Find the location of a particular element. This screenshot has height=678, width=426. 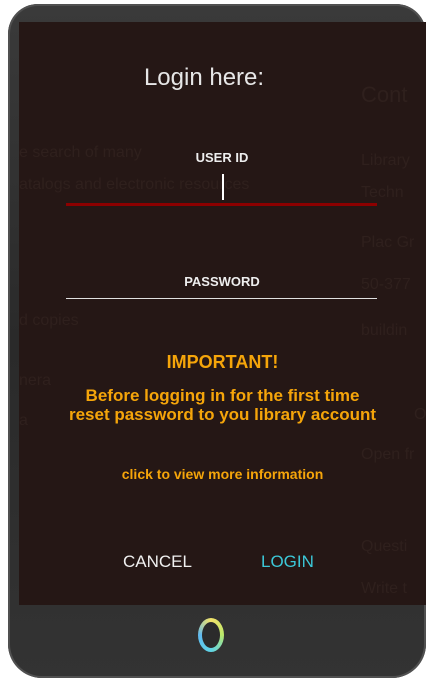

password-input is located at coordinates (224, 285).